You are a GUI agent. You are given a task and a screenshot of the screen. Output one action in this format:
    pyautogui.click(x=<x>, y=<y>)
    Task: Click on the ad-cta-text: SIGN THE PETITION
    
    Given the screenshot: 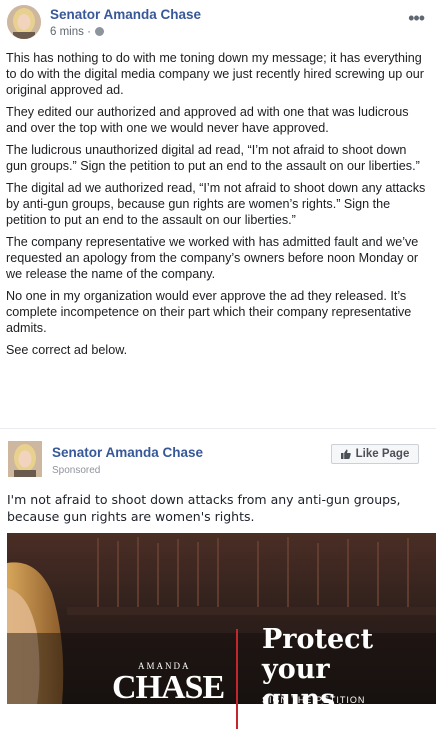 What is the action you would take?
    pyautogui.click(x=313, y=700)
    